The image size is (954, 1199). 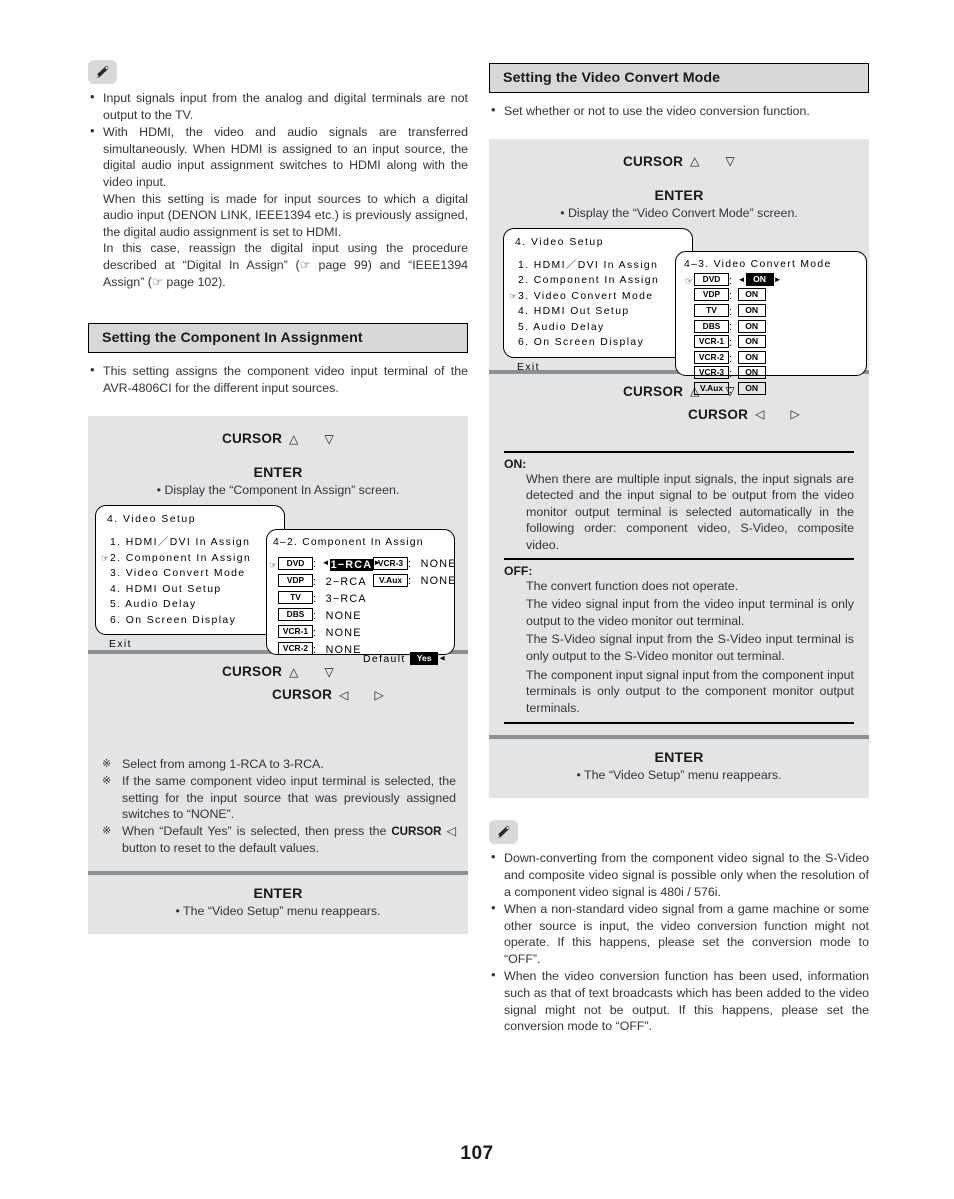 I want to click on osd-assign-row: VCR-3: NONE, so click(x=415, y=563).